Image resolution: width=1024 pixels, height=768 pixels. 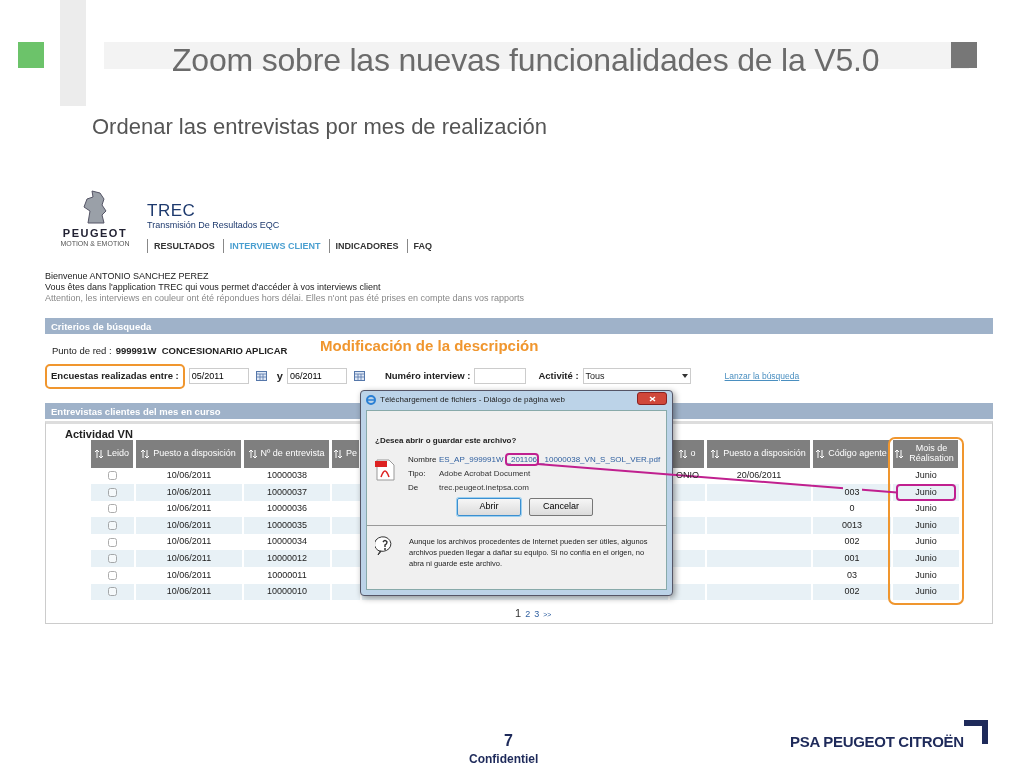 I want to click on date-field: 05/2011, so click(x=218, y=376).